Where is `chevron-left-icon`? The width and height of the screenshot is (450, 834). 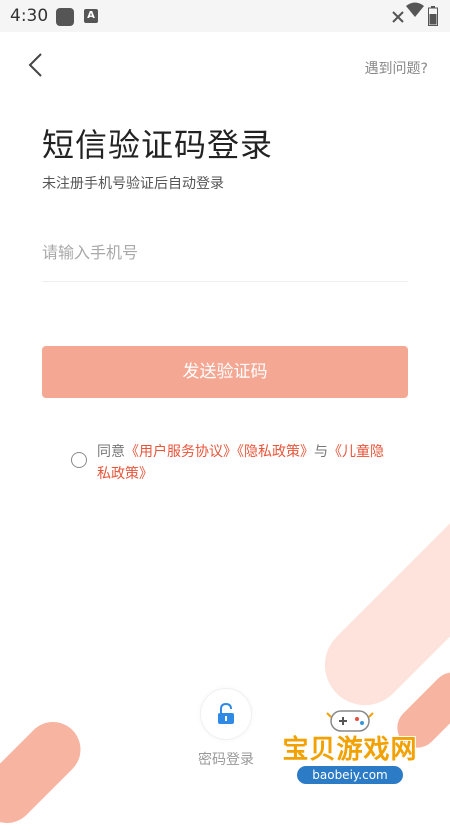 chevron-left-icon is located at coordinates (35, 65).